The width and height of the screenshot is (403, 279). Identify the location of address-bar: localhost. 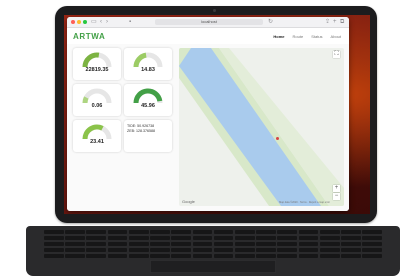
(209, 22).